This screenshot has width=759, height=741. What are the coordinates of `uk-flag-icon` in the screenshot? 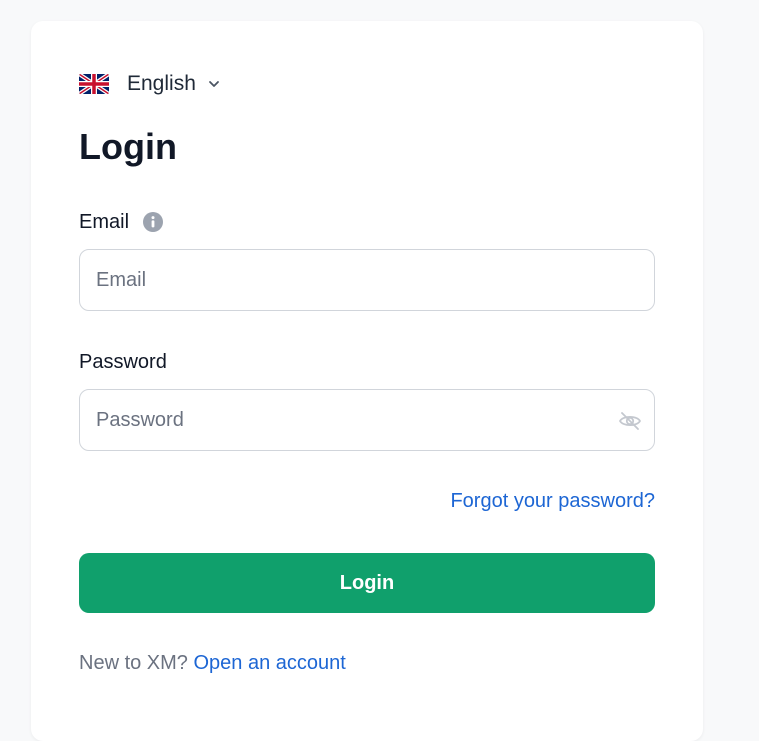 It's located at (94, 84).